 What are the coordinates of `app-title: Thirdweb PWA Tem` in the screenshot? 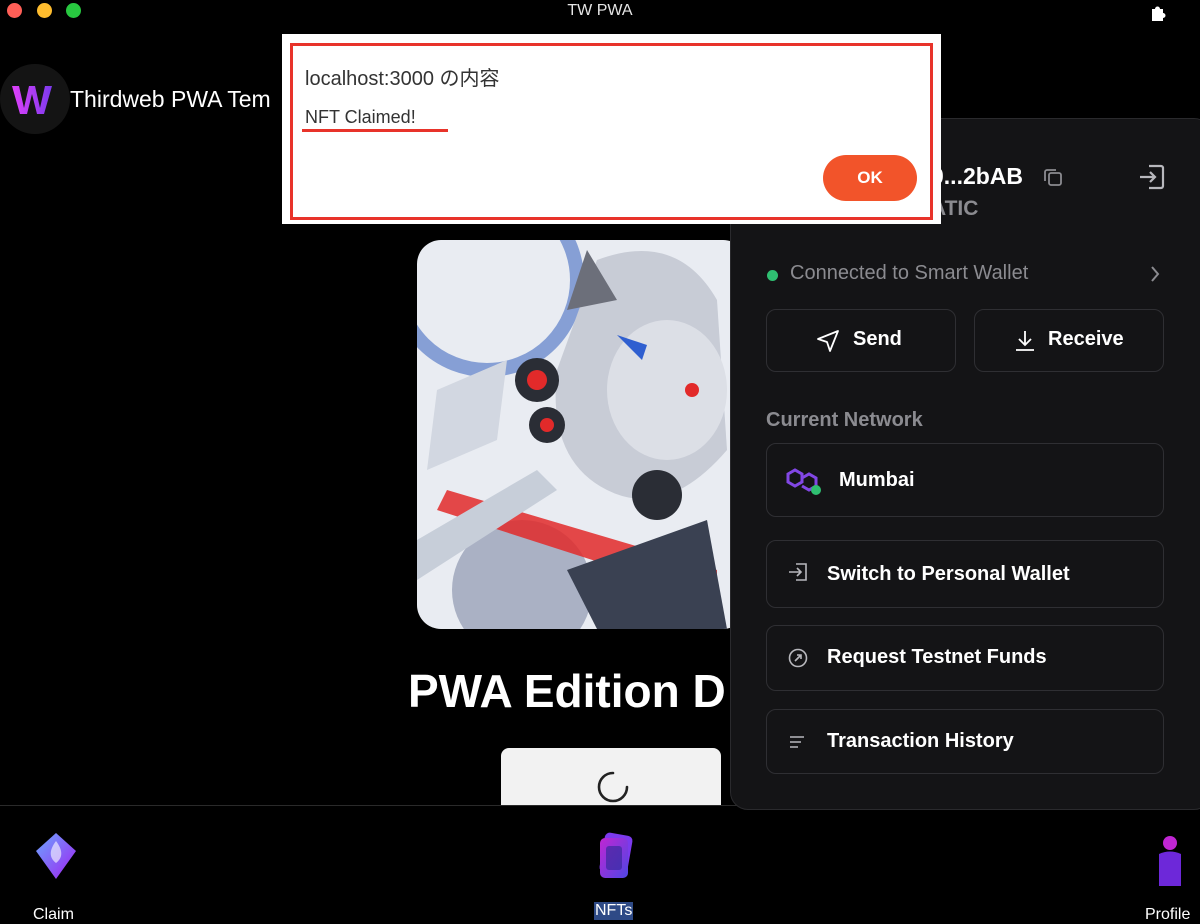 It's located at (170, 99).